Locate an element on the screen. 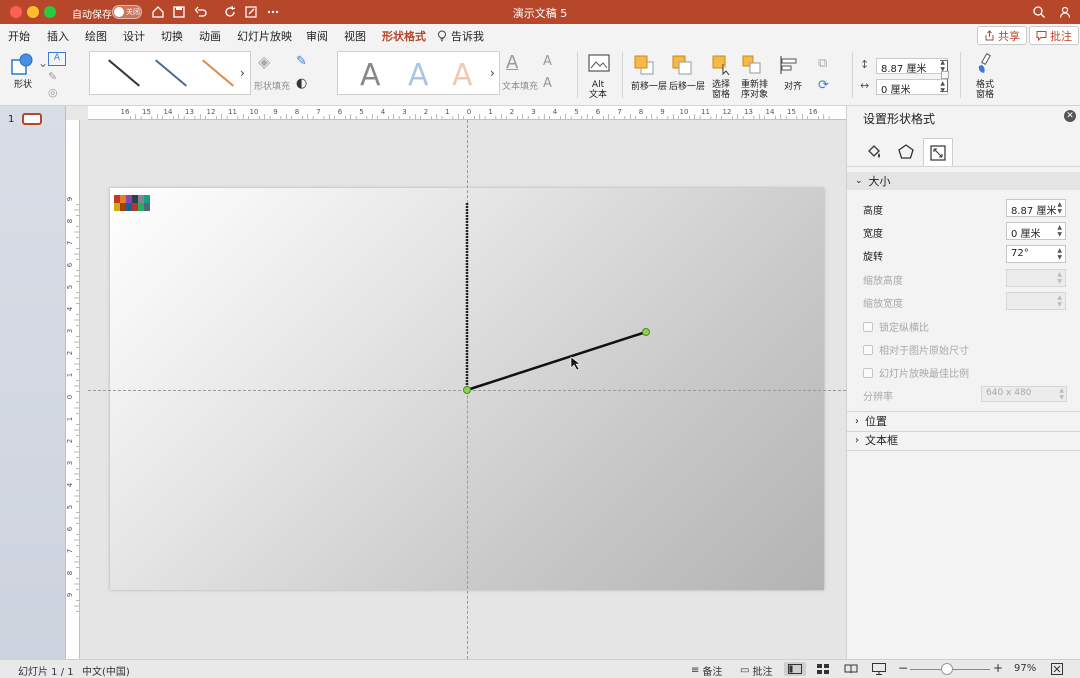 The height and width of the screenshot is (678, 1080). resolution-label: 分辨率 is located at coordinates (878, 397).